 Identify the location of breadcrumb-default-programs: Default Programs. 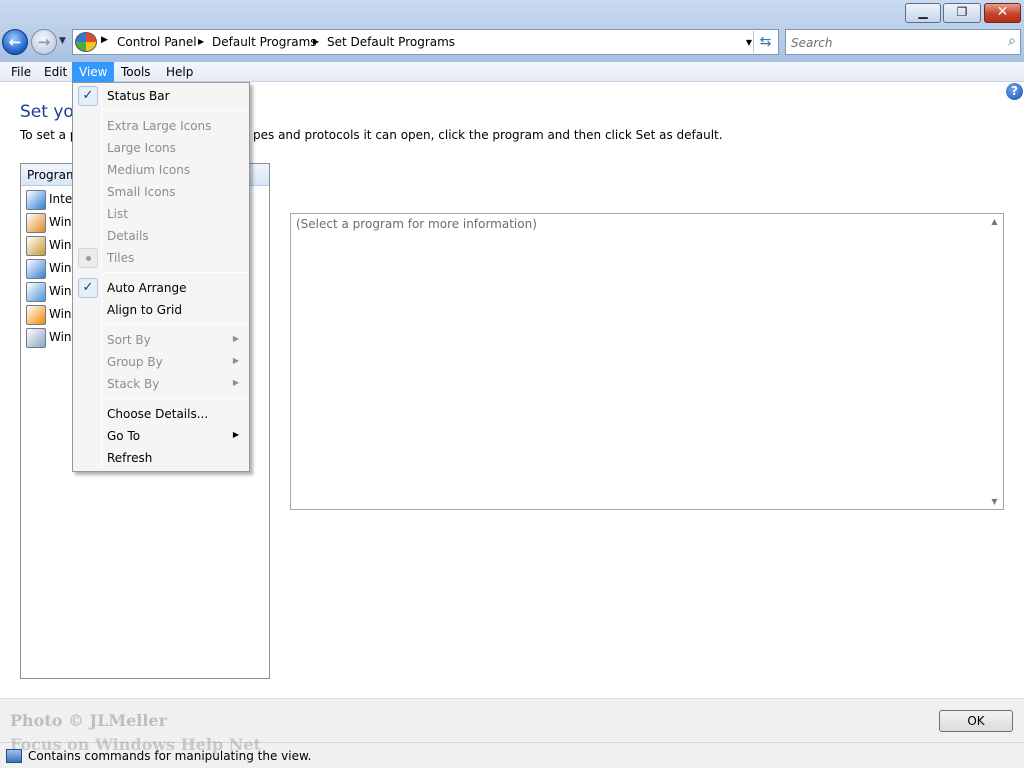
(264, 42).